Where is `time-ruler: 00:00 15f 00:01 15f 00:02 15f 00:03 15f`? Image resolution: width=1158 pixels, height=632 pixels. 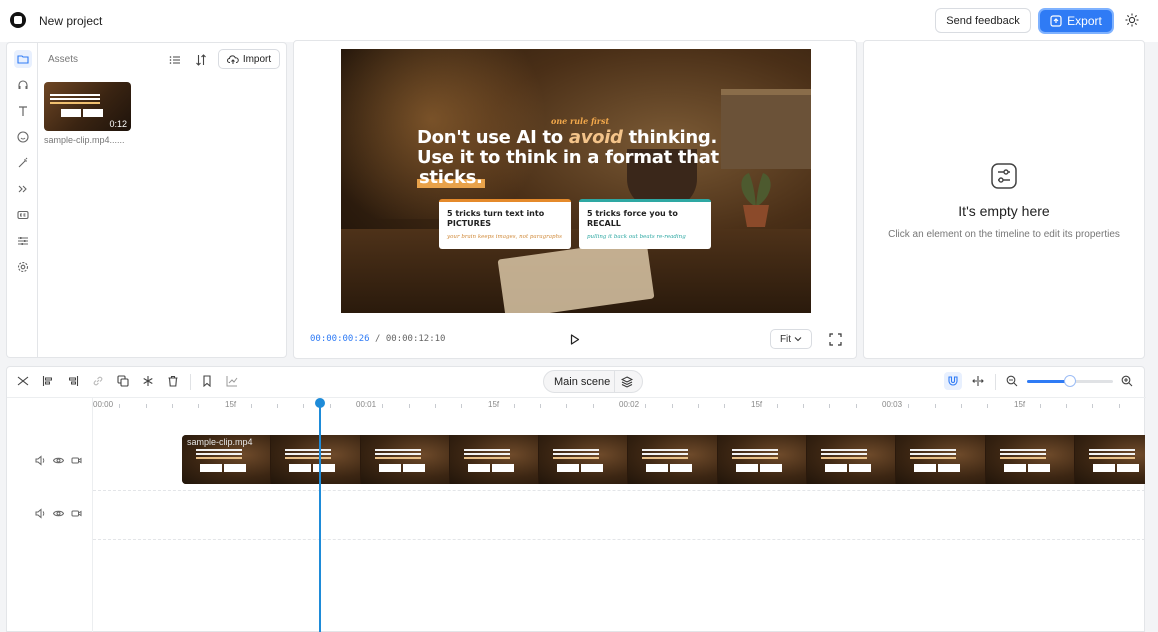 time-ruler: 00:00 15f 00:01 15f 00:02 15f 00:03 15f is located at coordinates (619, 406).